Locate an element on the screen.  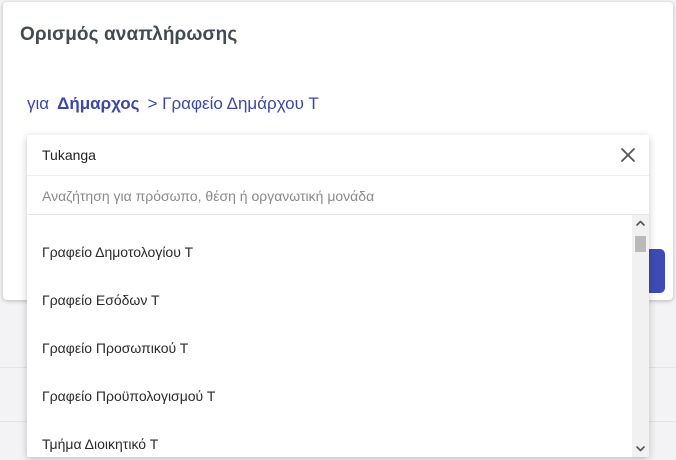
search-row is located at coordinates (338, 195).